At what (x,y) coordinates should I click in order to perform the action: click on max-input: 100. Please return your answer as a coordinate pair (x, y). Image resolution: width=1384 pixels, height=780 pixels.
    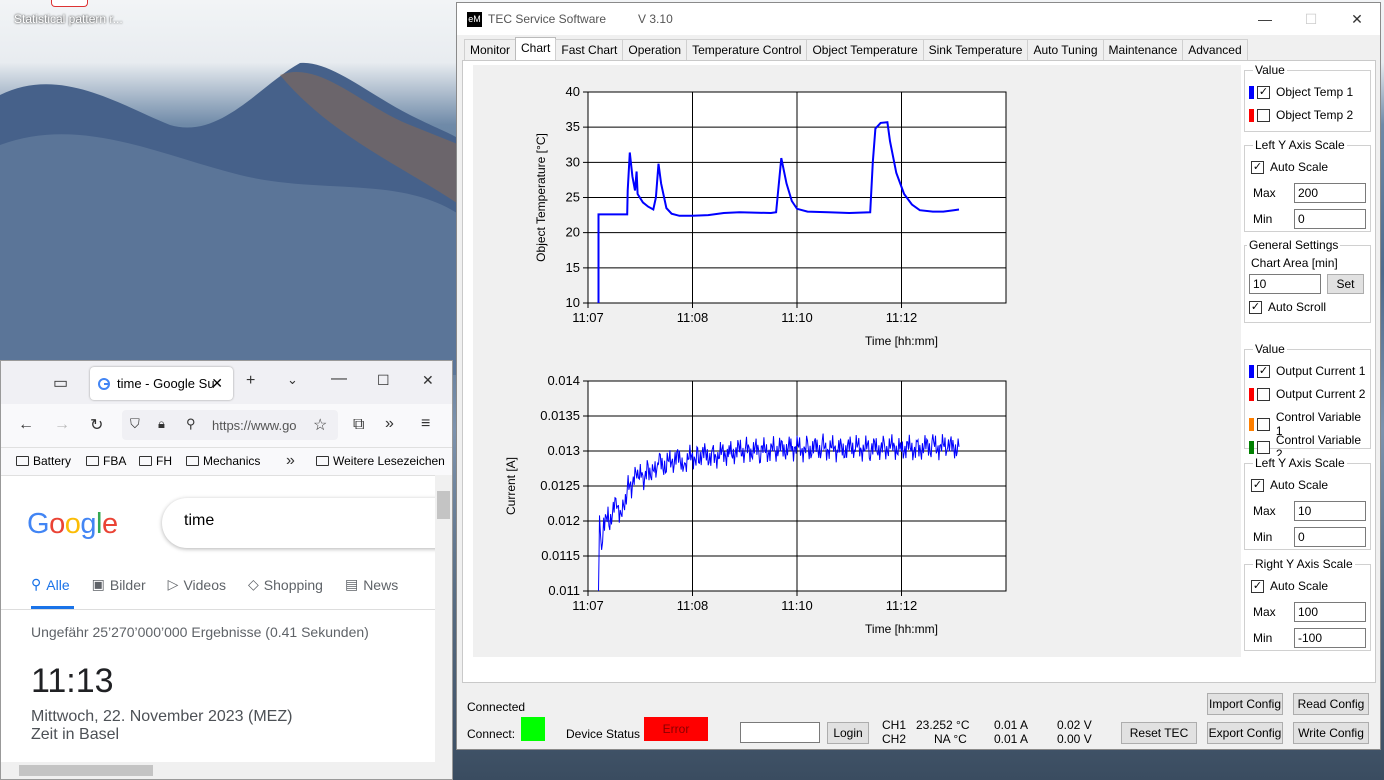
    Looking at the image, I should click on (1330, 612).